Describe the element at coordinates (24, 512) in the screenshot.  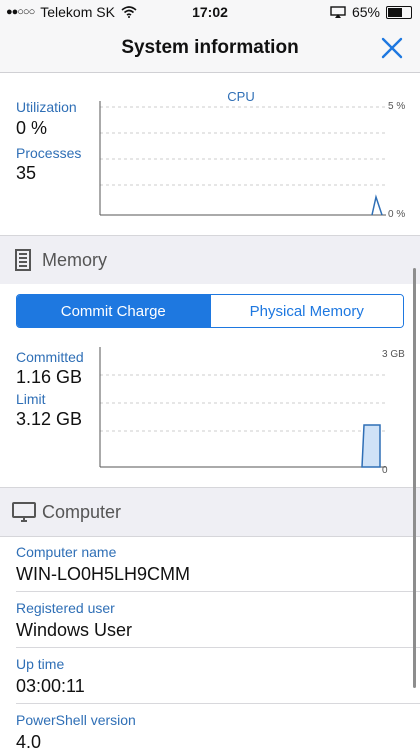
I see `monitor-icon` at that location.